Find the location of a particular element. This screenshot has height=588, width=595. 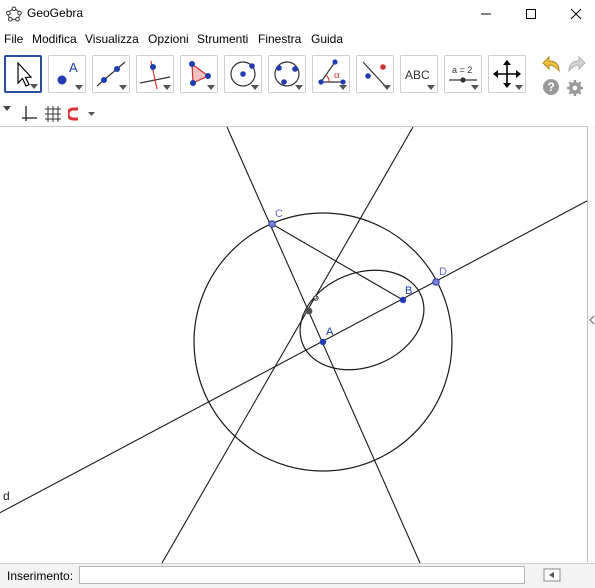

perpendicular-tool-button is located at coordinates (155, 74).